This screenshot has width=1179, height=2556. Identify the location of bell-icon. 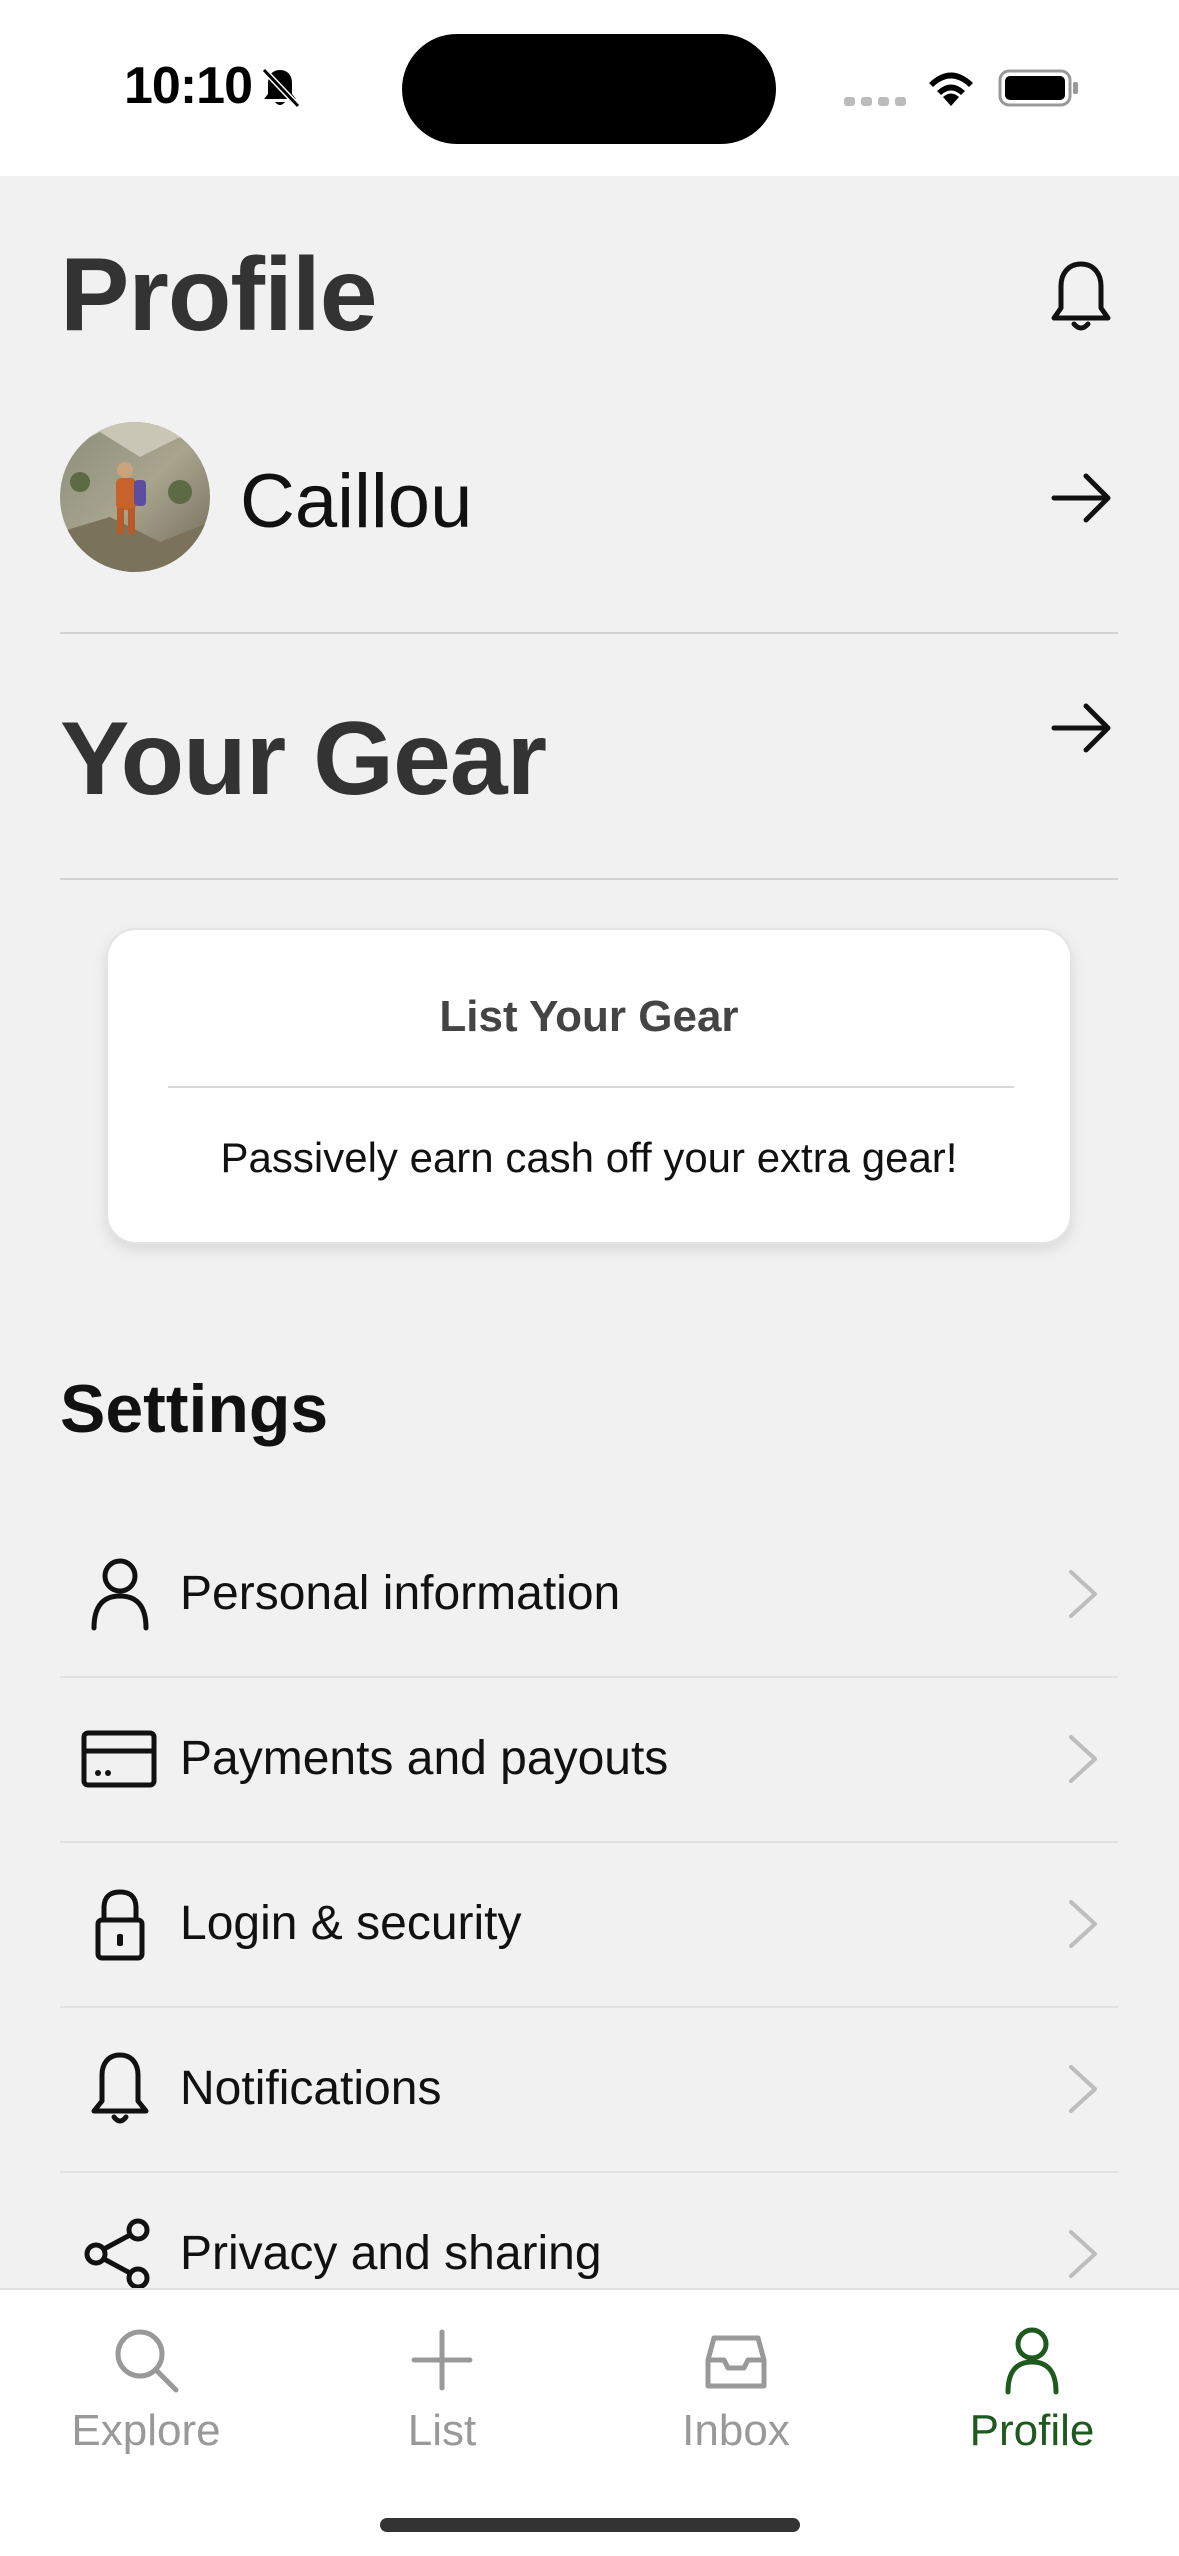
(120, 2088).